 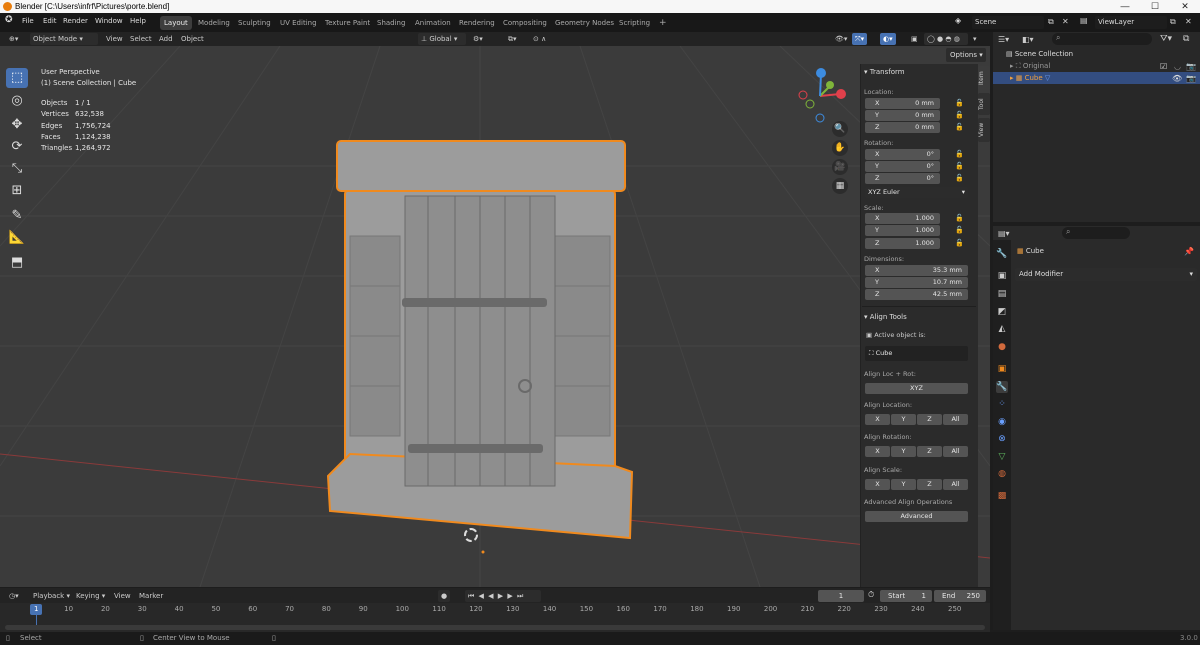 What do you see at coordinates (955, 451) in the screenshot?
I see `align-rotation-all-button: All` at bounding box center [955, 451].